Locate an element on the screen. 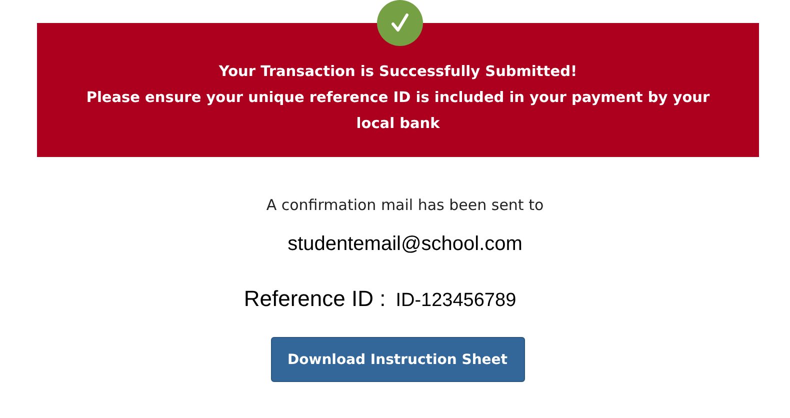 This screenshot has width=790, height=418. success-title: Your Transaction is Successfully Submitted! is located at coordinates (398, 72).